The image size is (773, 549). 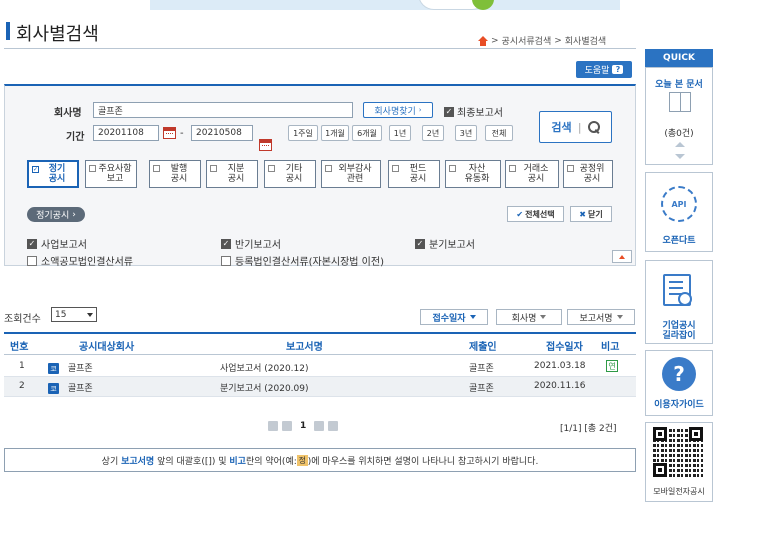 I want to click on period-label: 기간, so click(x=75, y=137).